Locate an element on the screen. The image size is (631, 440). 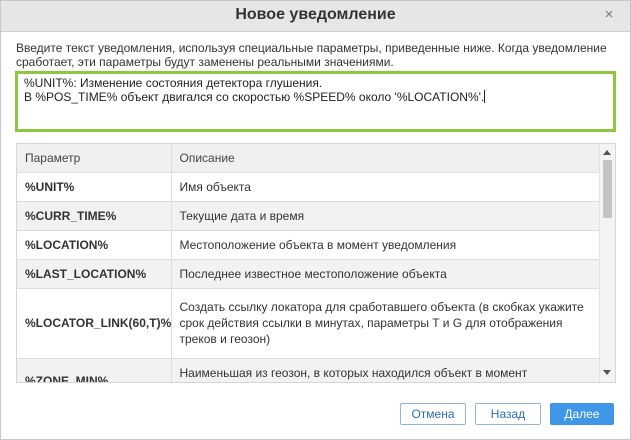
close-icon: × is located at coordinates (609, 14).